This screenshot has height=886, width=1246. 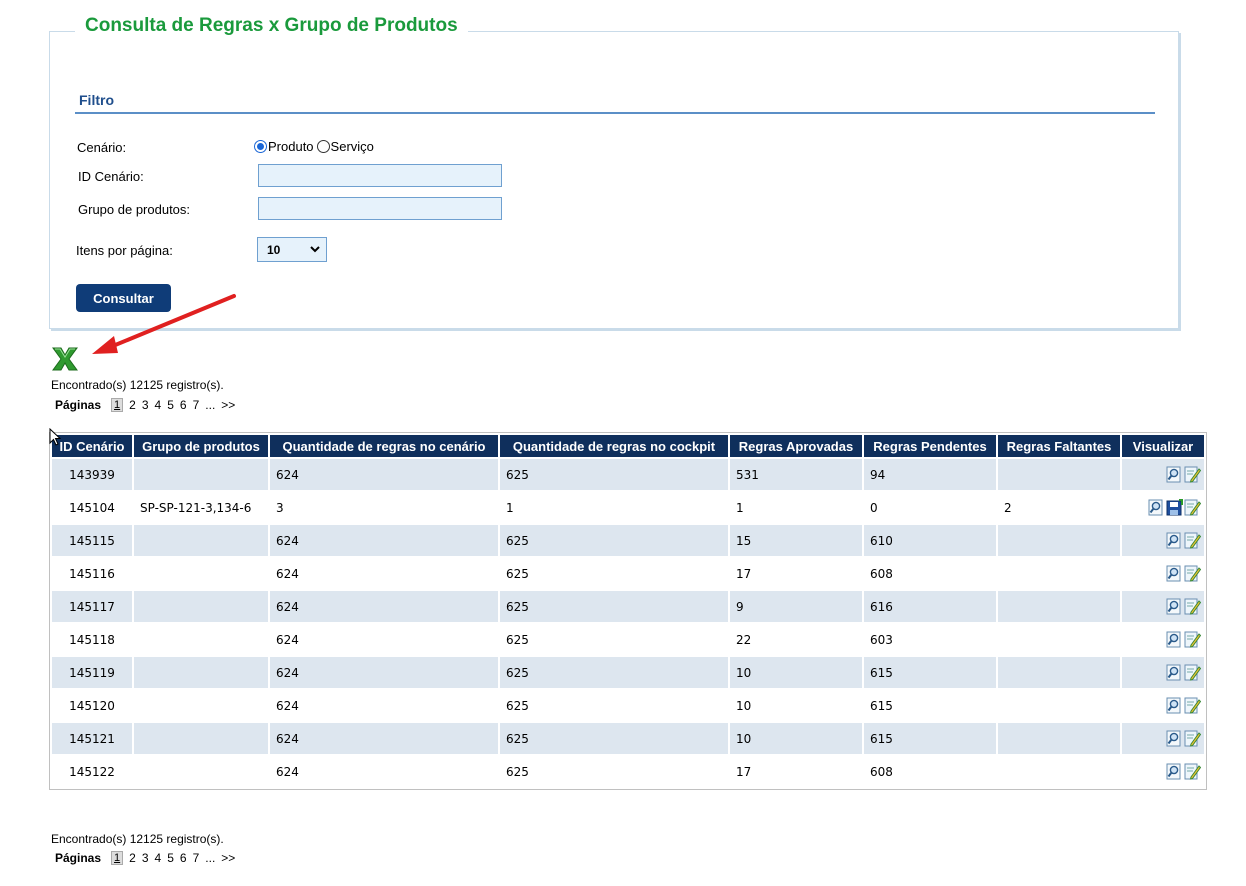 I want to click on page-link-7-bottom: 7, so click(x=196, y=858).